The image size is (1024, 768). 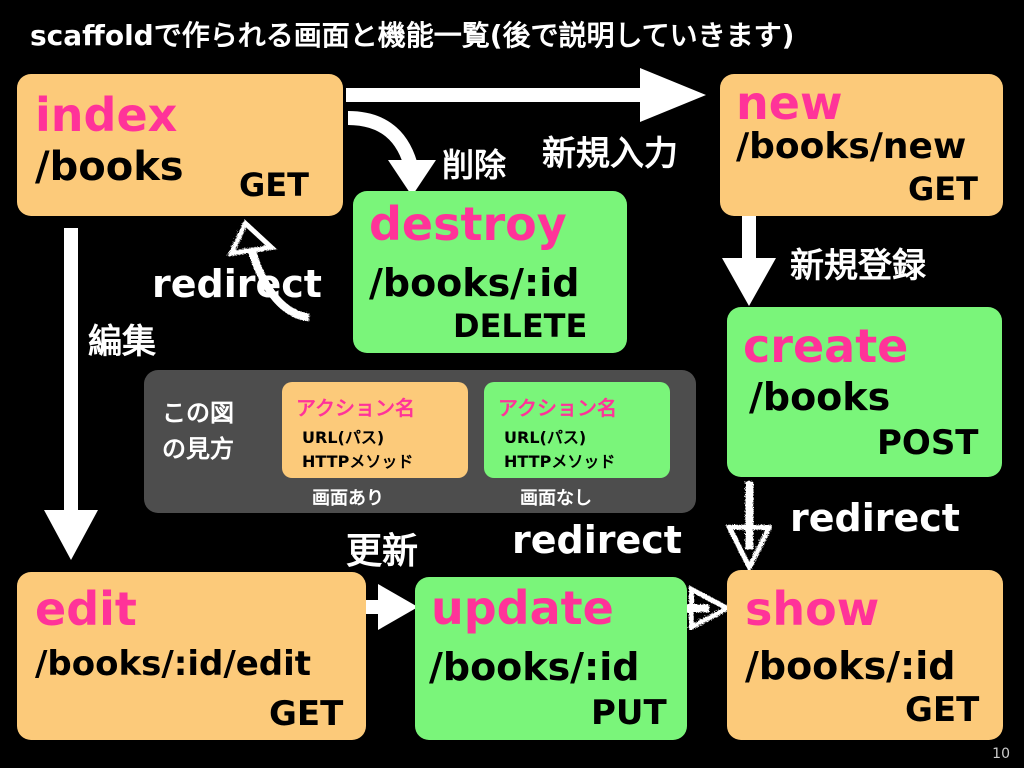 I want to click on action-name-show: show, so click(x=812, y=609).